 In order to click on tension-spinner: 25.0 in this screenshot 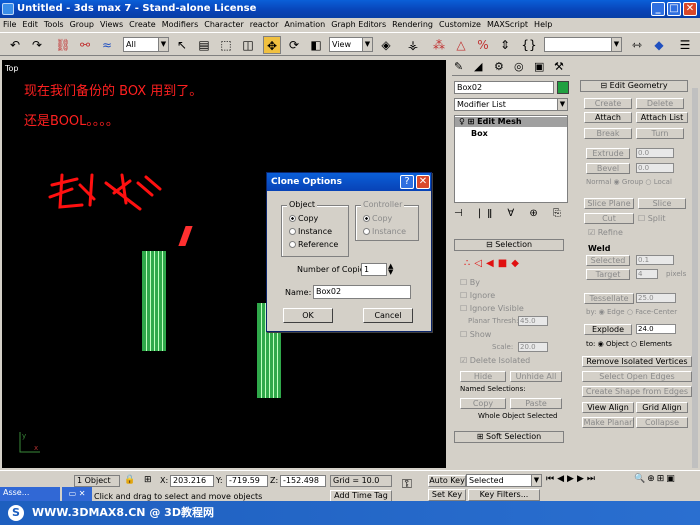, I will do `click(656, 298)`.